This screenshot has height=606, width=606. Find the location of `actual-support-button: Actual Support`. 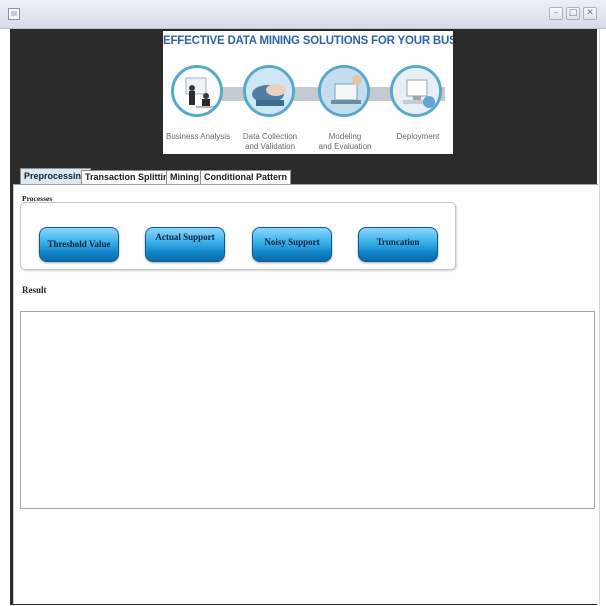

actual-support-button: Actual Support is located at coordinates (185, 244).